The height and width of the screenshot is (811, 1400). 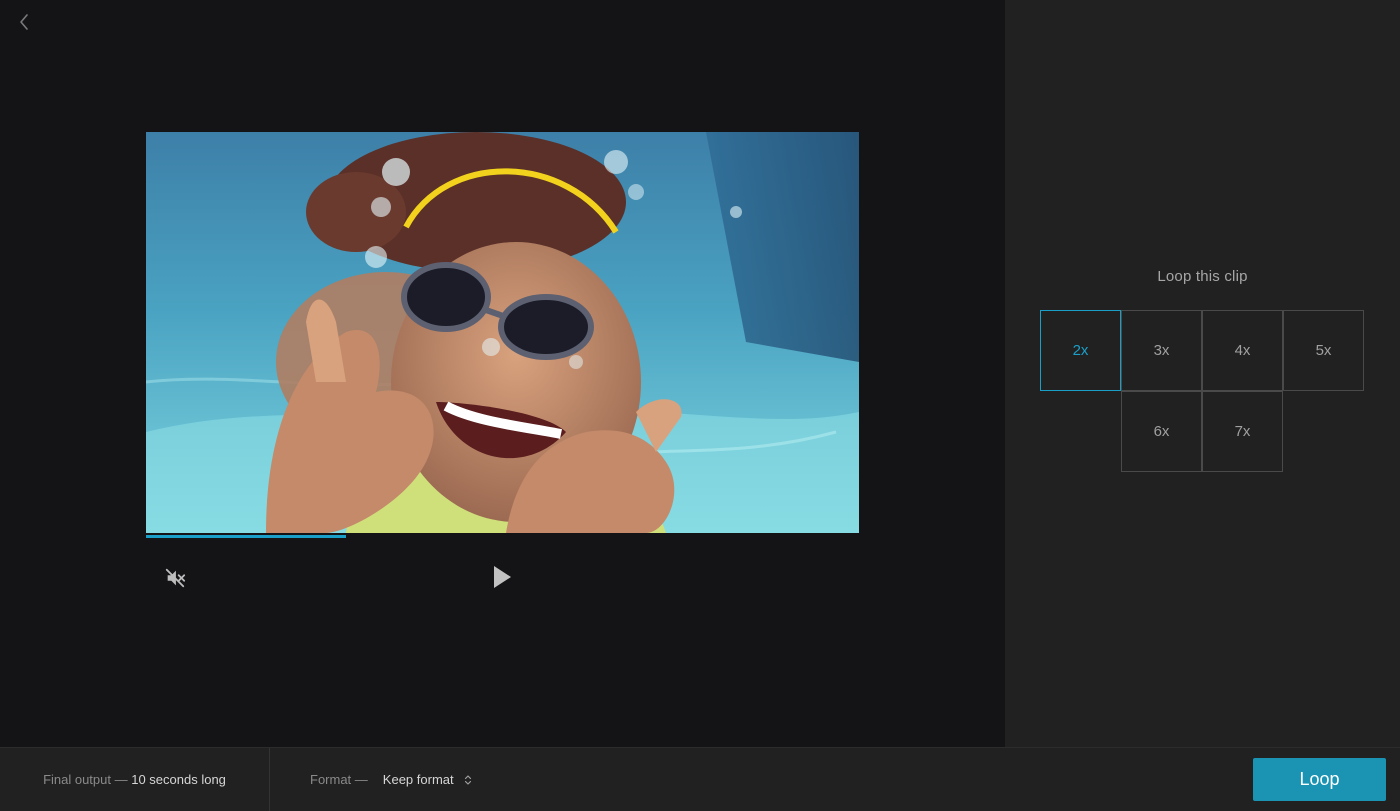 What do you see at coordinates (468, 780) in the screenshot?
I see `chevron-updown-icon` at bounding box center [468, 780].